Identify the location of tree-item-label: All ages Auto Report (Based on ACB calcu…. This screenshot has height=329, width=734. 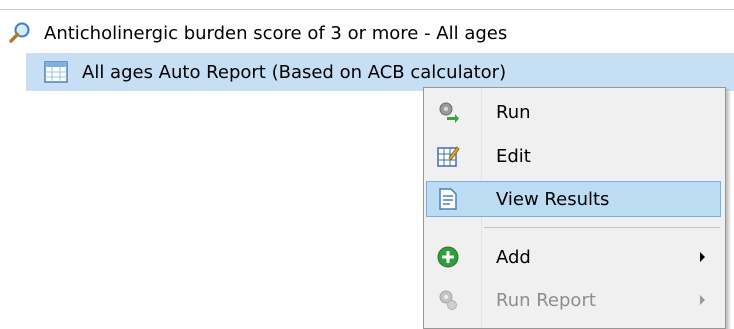
(294, 72).